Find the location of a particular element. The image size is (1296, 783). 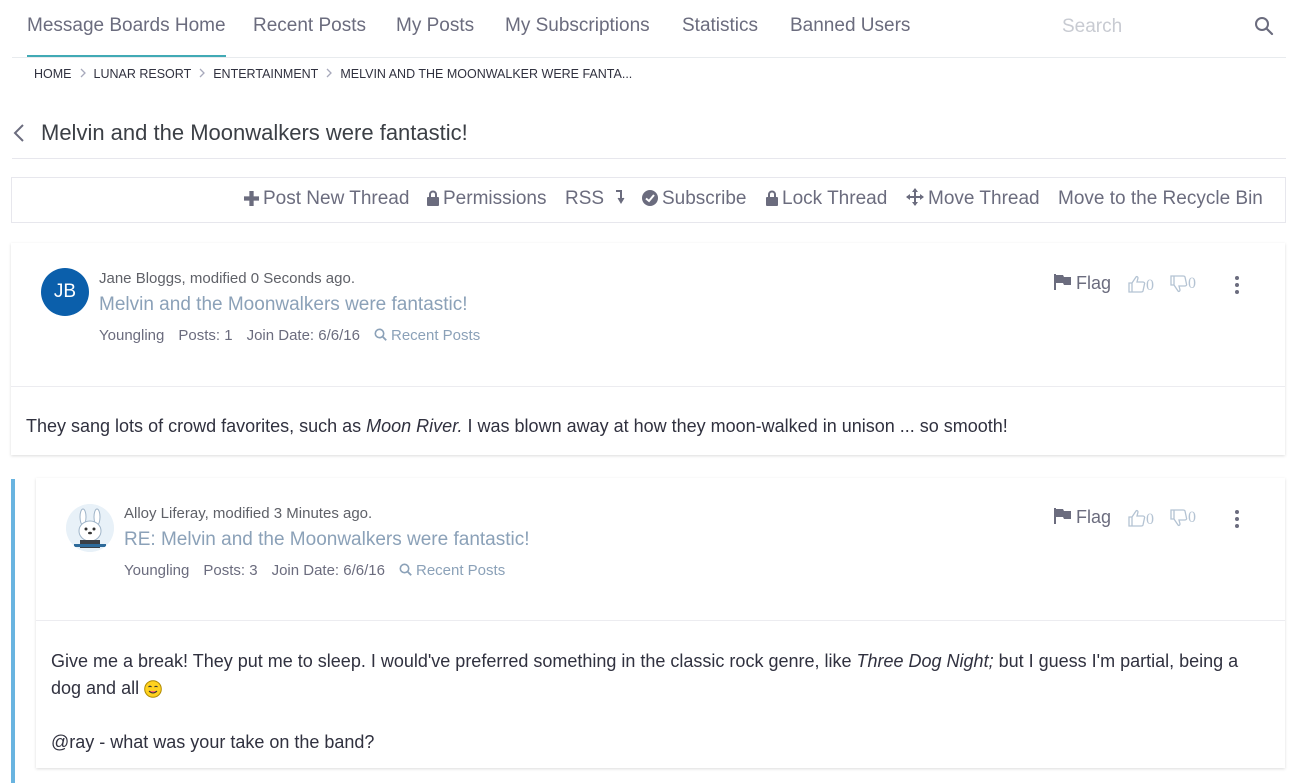

post-author-line: Alloy Liferay, modified 3 Minutes ago. is located at coordinates (248, 513).